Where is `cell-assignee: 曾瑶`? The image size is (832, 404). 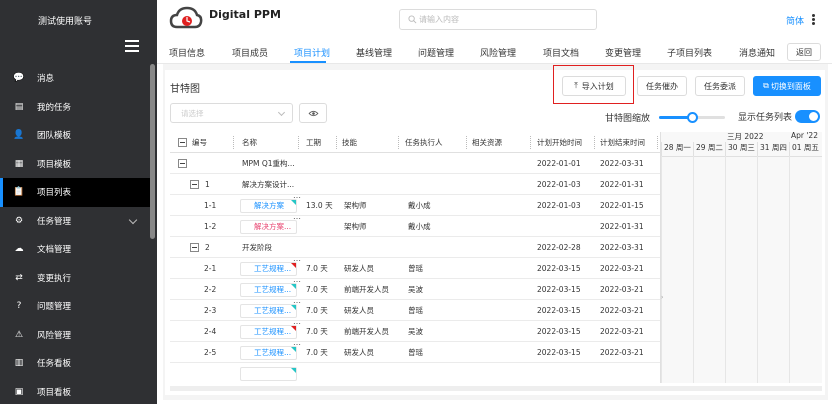 cell-assignee: 曾瑶 is located at coordinates (415, 310).